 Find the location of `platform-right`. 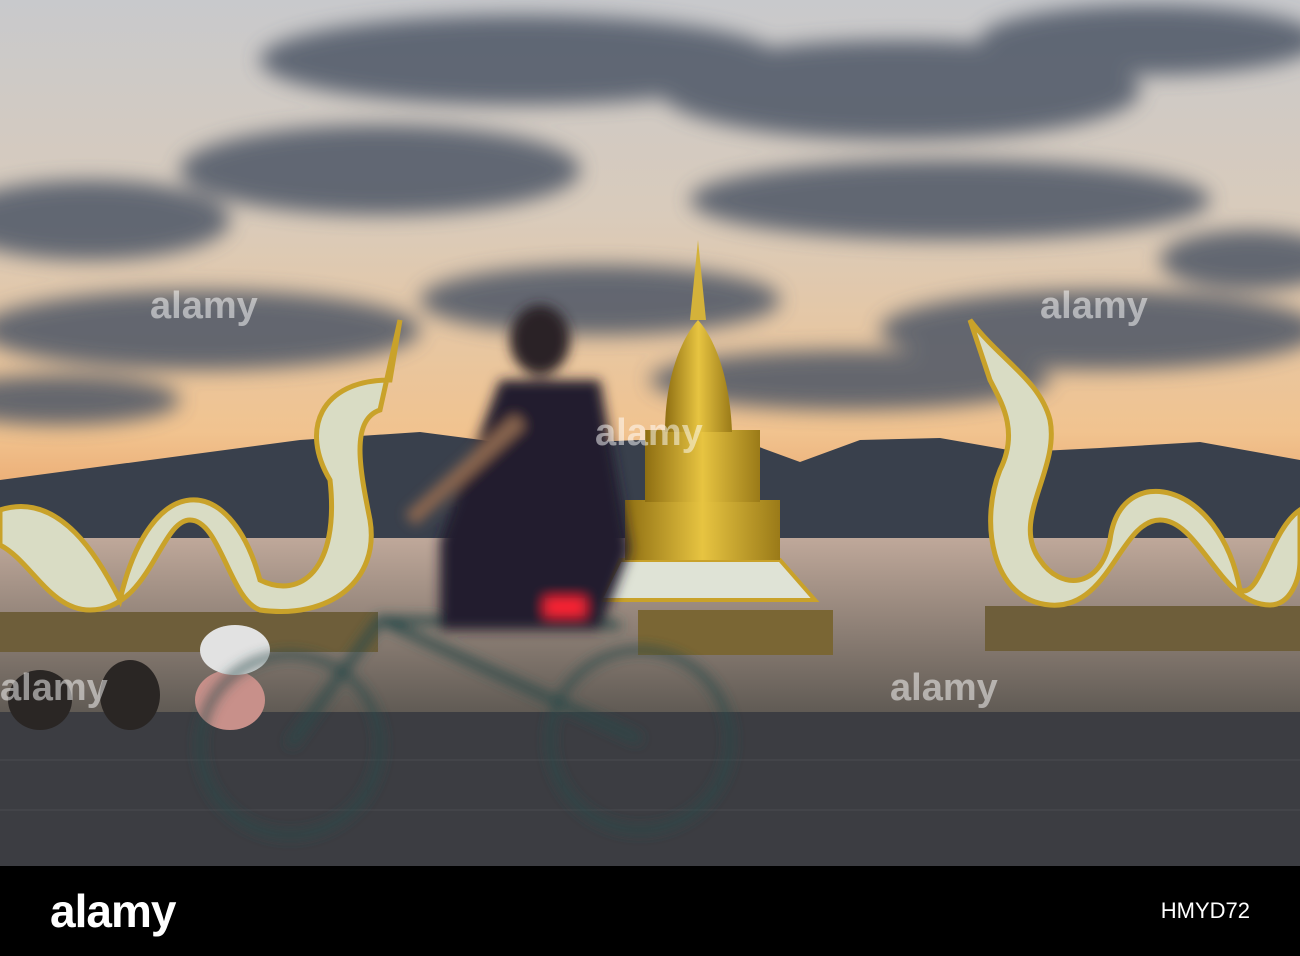

platform-right is located at coordinates (1142, 628).